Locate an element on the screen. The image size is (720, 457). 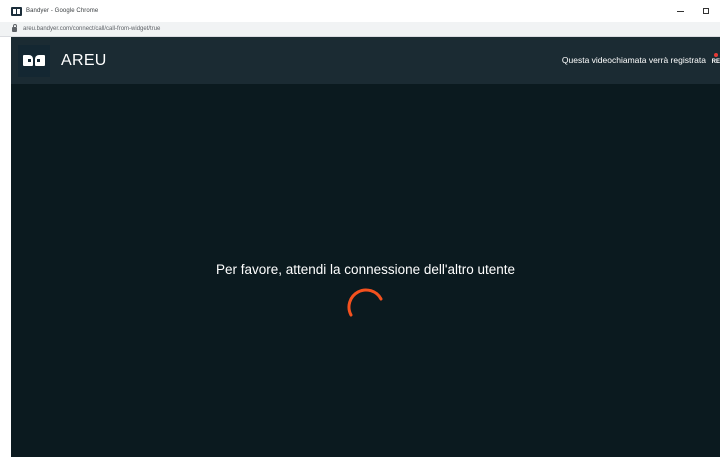
maximize-icon is located at coordinates (706, 11).